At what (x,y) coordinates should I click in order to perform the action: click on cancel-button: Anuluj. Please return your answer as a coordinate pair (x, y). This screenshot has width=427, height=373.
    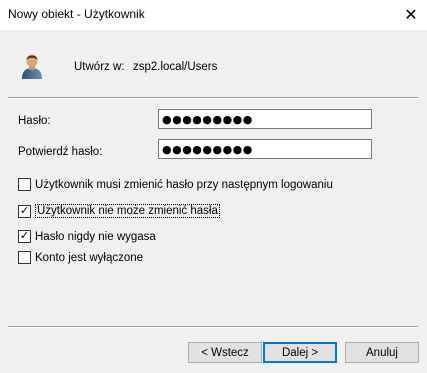
    Looking at the image, I should click on (382, 352).